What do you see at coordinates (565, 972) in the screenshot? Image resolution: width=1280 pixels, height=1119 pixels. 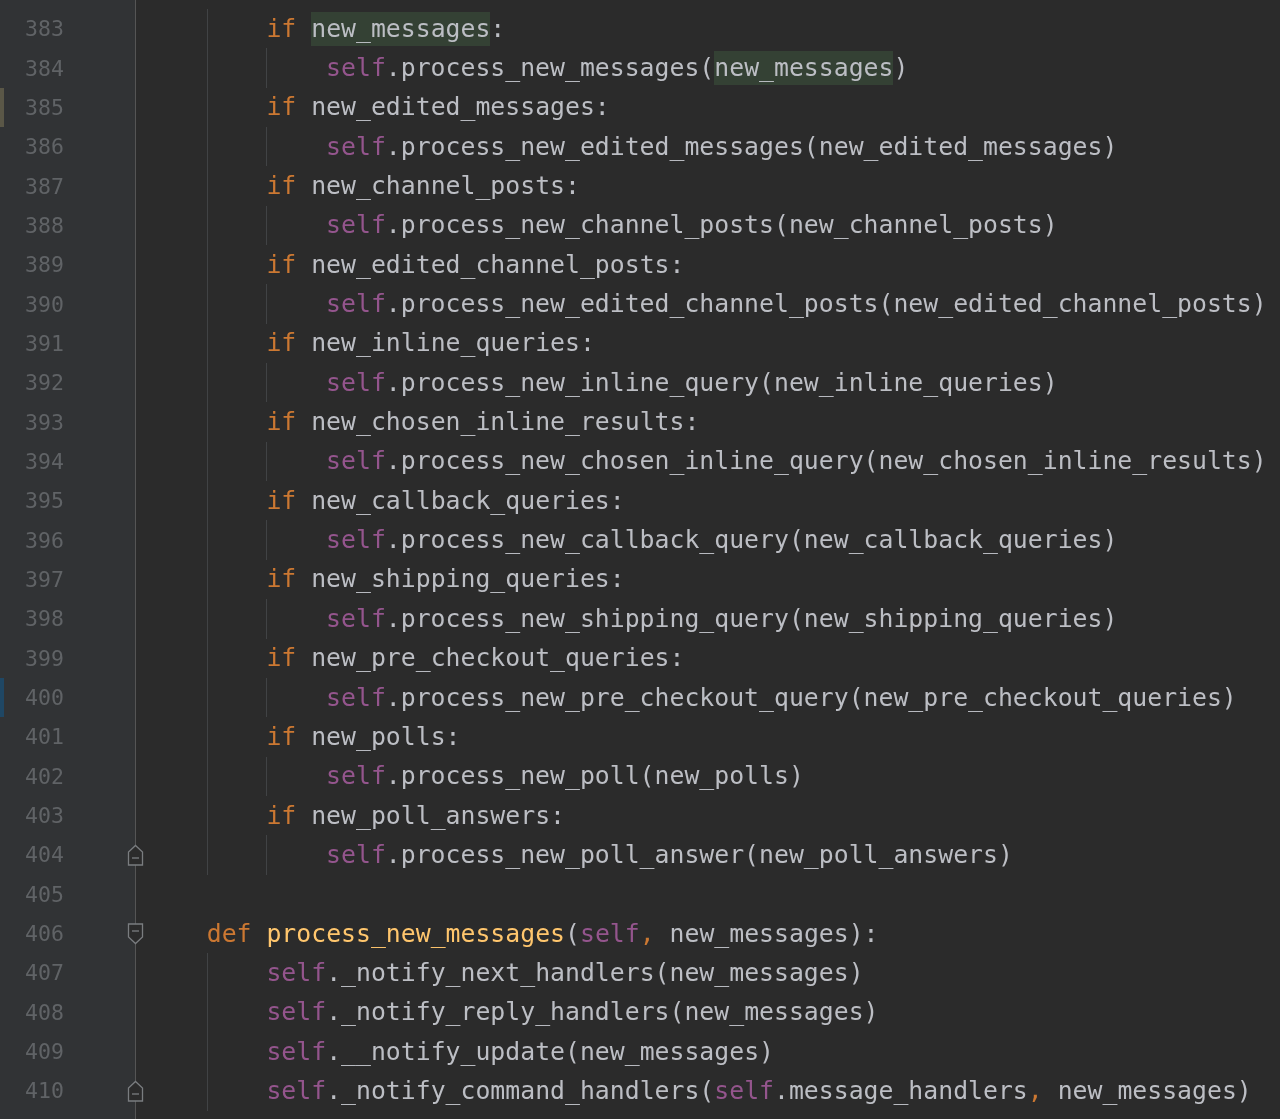 I see `code-line: self._notify_next_handlers(new_messages)` at bounding box center [565, 972].